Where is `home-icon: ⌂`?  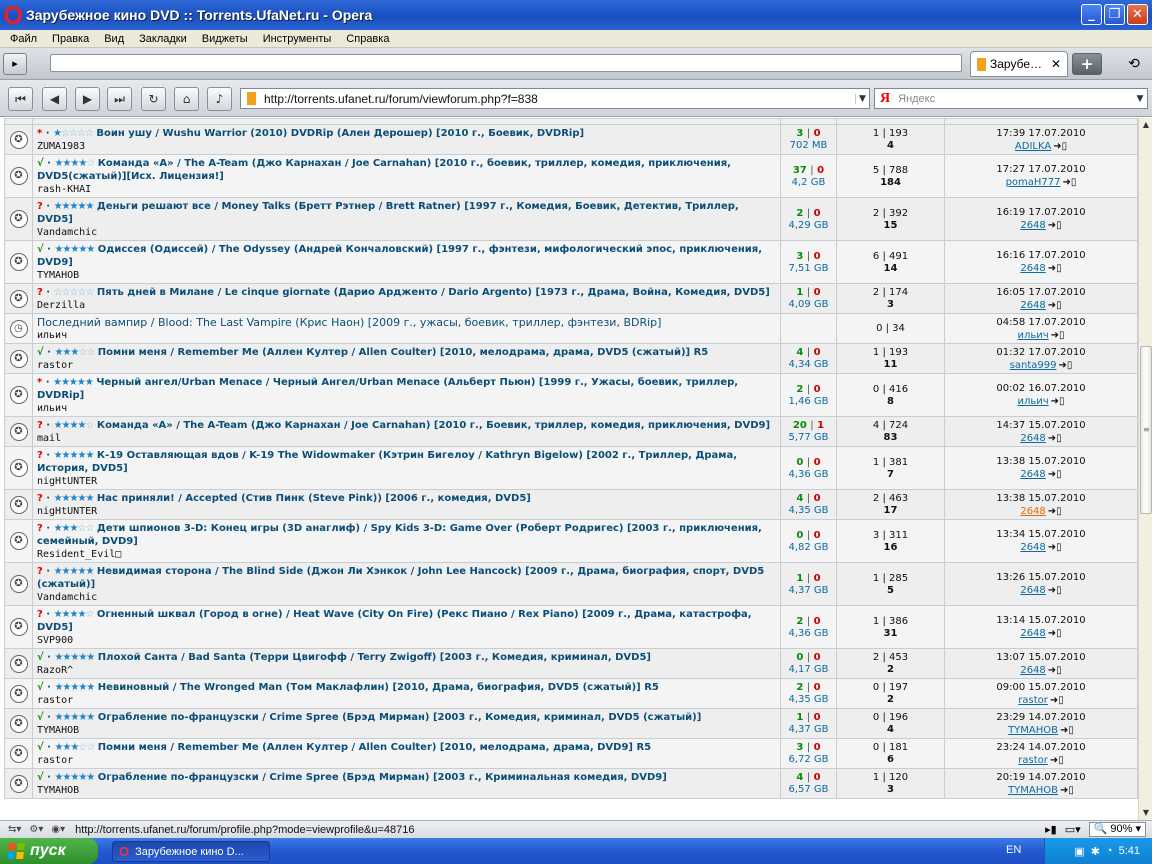
home-icon: ⌂ is located at coordinates (186, 99).